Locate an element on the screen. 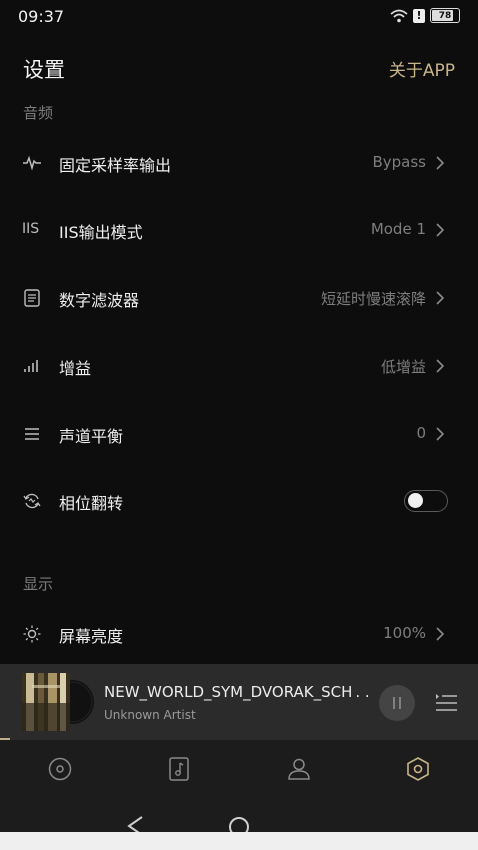 The image size is (478, 850). setting-value: 0 is located at coordinates (421, 433).